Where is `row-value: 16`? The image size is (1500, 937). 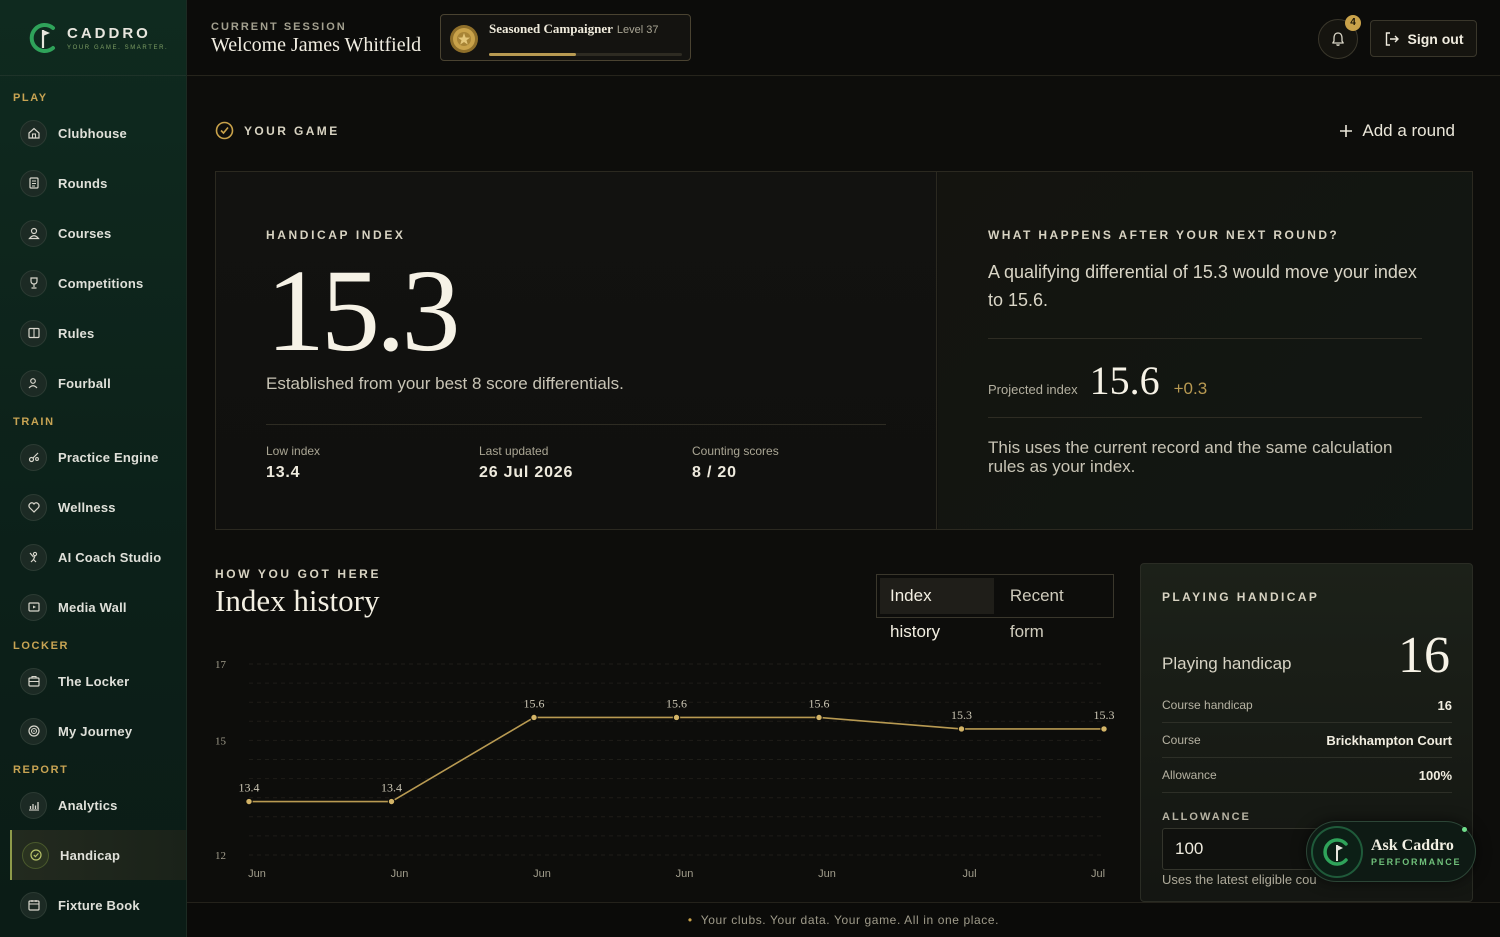
row-value: 16 is located at coordinates (1444, 705).